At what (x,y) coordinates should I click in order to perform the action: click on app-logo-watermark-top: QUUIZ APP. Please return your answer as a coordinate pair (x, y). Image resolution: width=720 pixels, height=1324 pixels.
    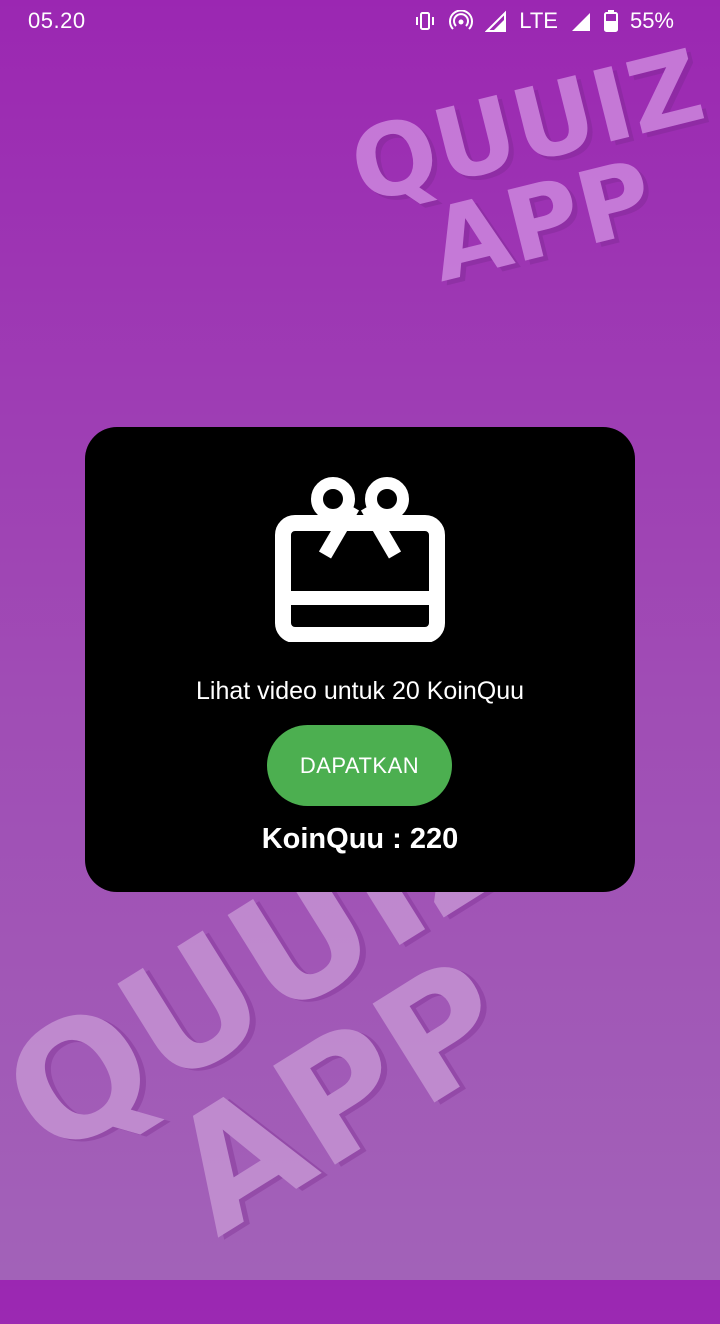
    Looking at the image, I should click on (528, 168).